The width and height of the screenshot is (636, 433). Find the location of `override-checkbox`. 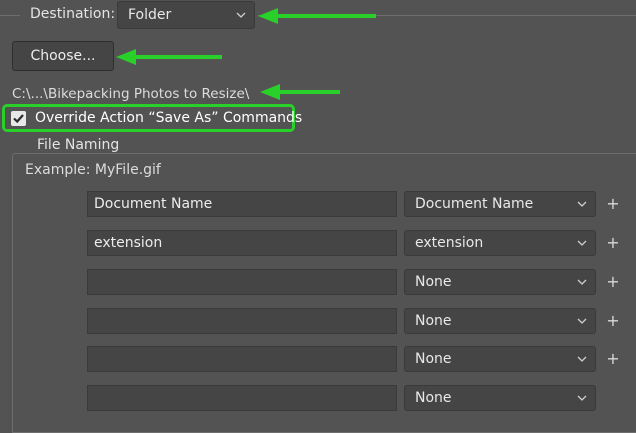

override-checkbox is located at coordinates (18, 118).